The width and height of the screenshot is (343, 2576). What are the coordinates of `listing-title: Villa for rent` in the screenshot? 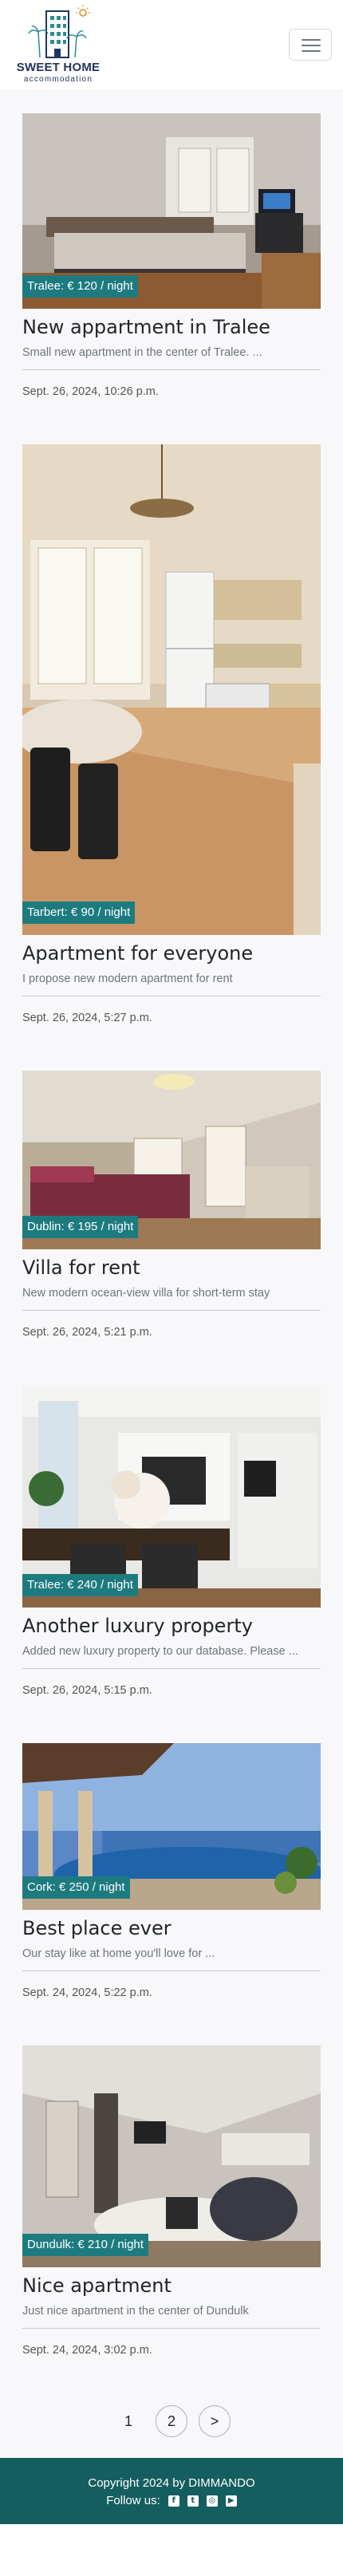 It's located at (171, 1268).